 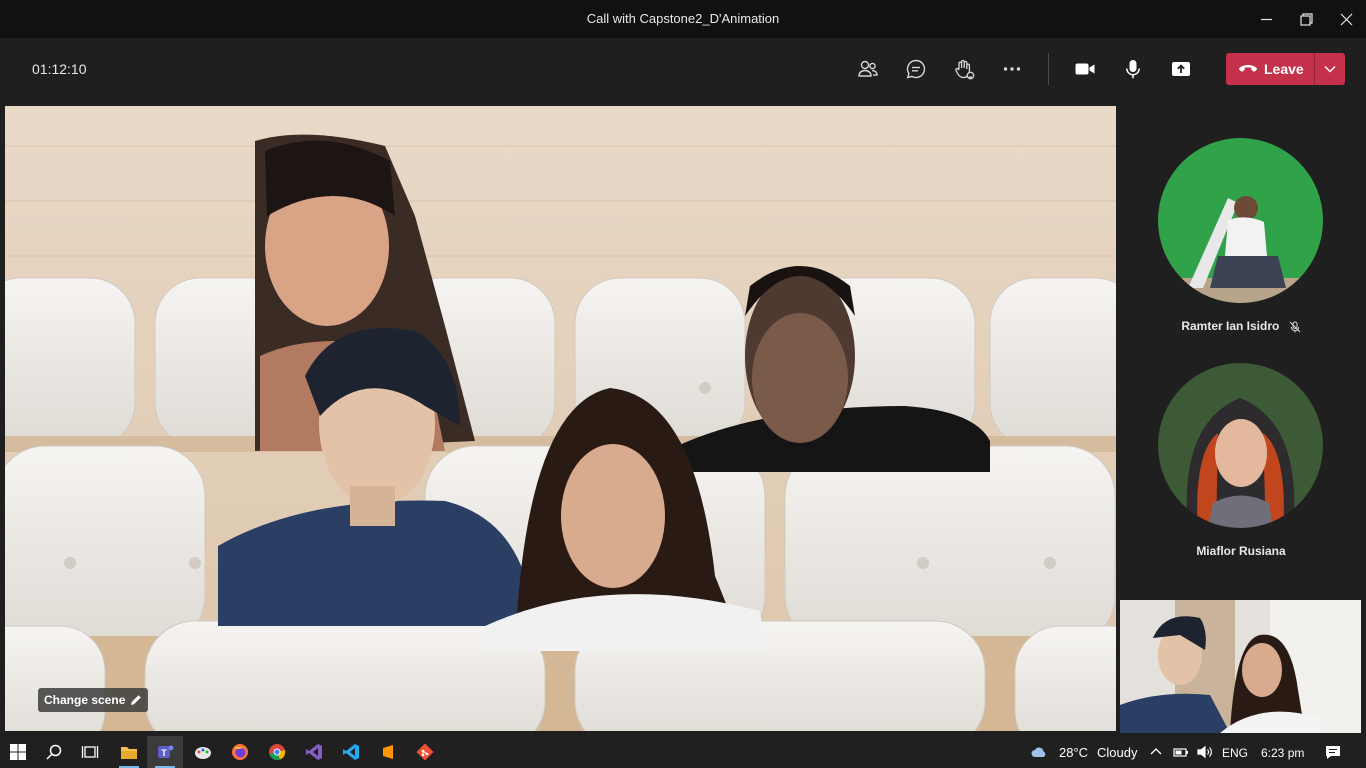 I want to click on vscode-taskbar-button, so click(x=351, y=752).